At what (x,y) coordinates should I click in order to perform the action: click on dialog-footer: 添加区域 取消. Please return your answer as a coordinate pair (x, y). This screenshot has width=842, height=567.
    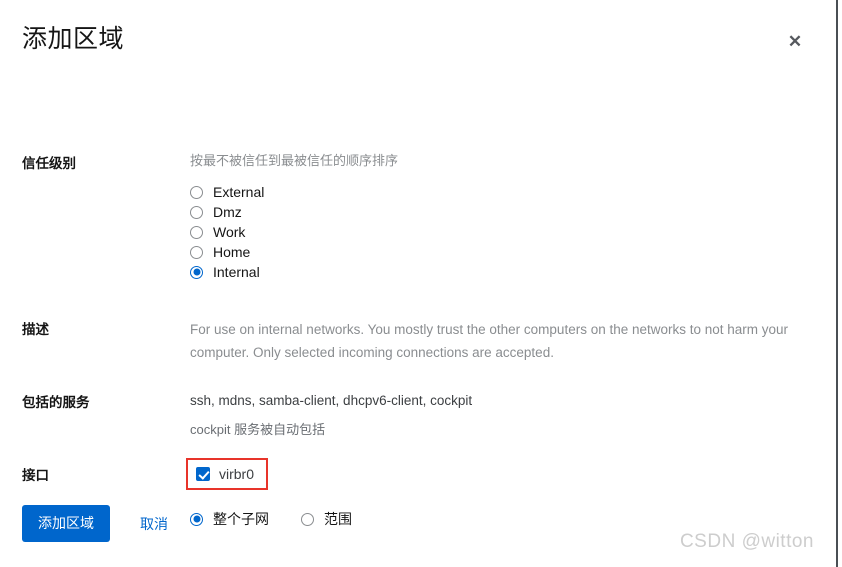
    Looking at the image, I should click on (95, 523).